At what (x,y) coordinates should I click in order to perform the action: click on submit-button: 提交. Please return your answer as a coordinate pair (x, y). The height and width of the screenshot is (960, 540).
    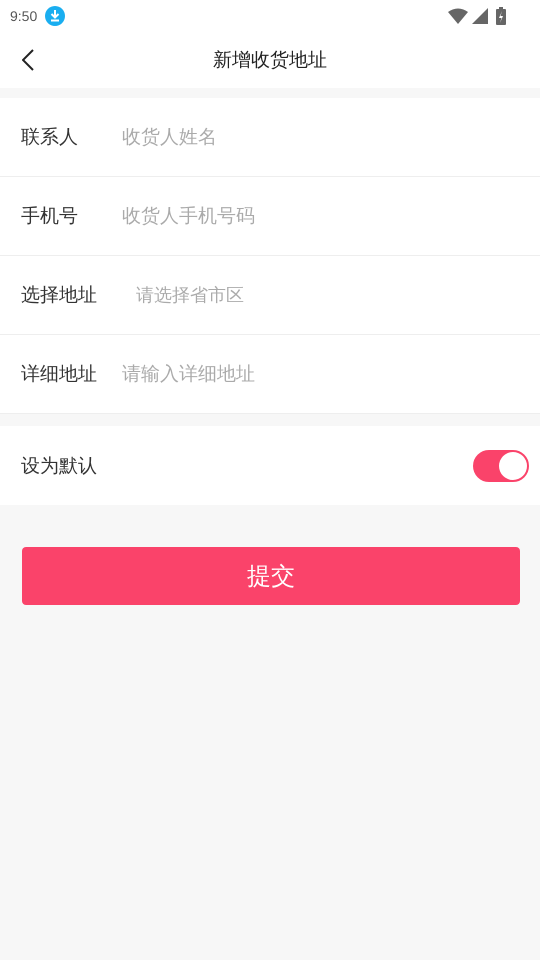
    Looking at the image, I should click on (271, 576).